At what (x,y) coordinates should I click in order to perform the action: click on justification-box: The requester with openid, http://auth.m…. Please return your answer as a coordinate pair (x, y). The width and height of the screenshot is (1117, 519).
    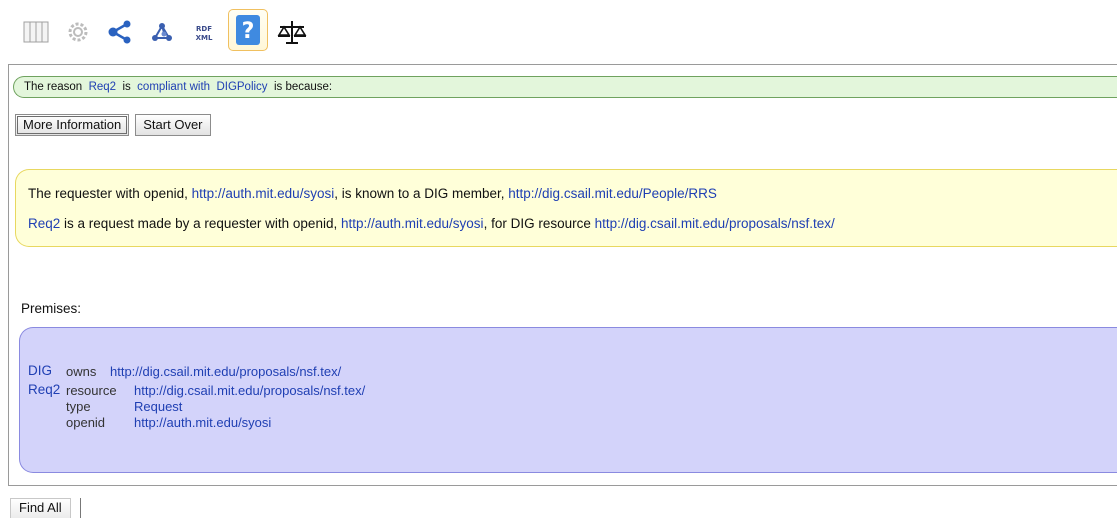
    Looking at the image, I should click on (566, 208).